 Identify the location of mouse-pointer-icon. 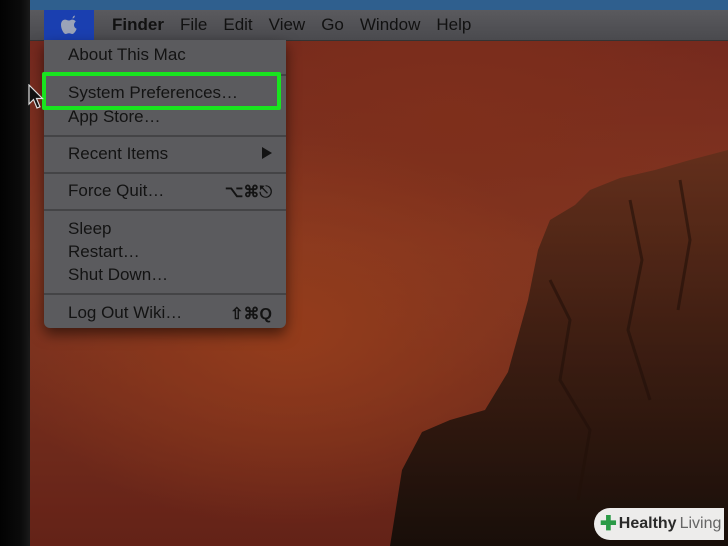
(36, 96).